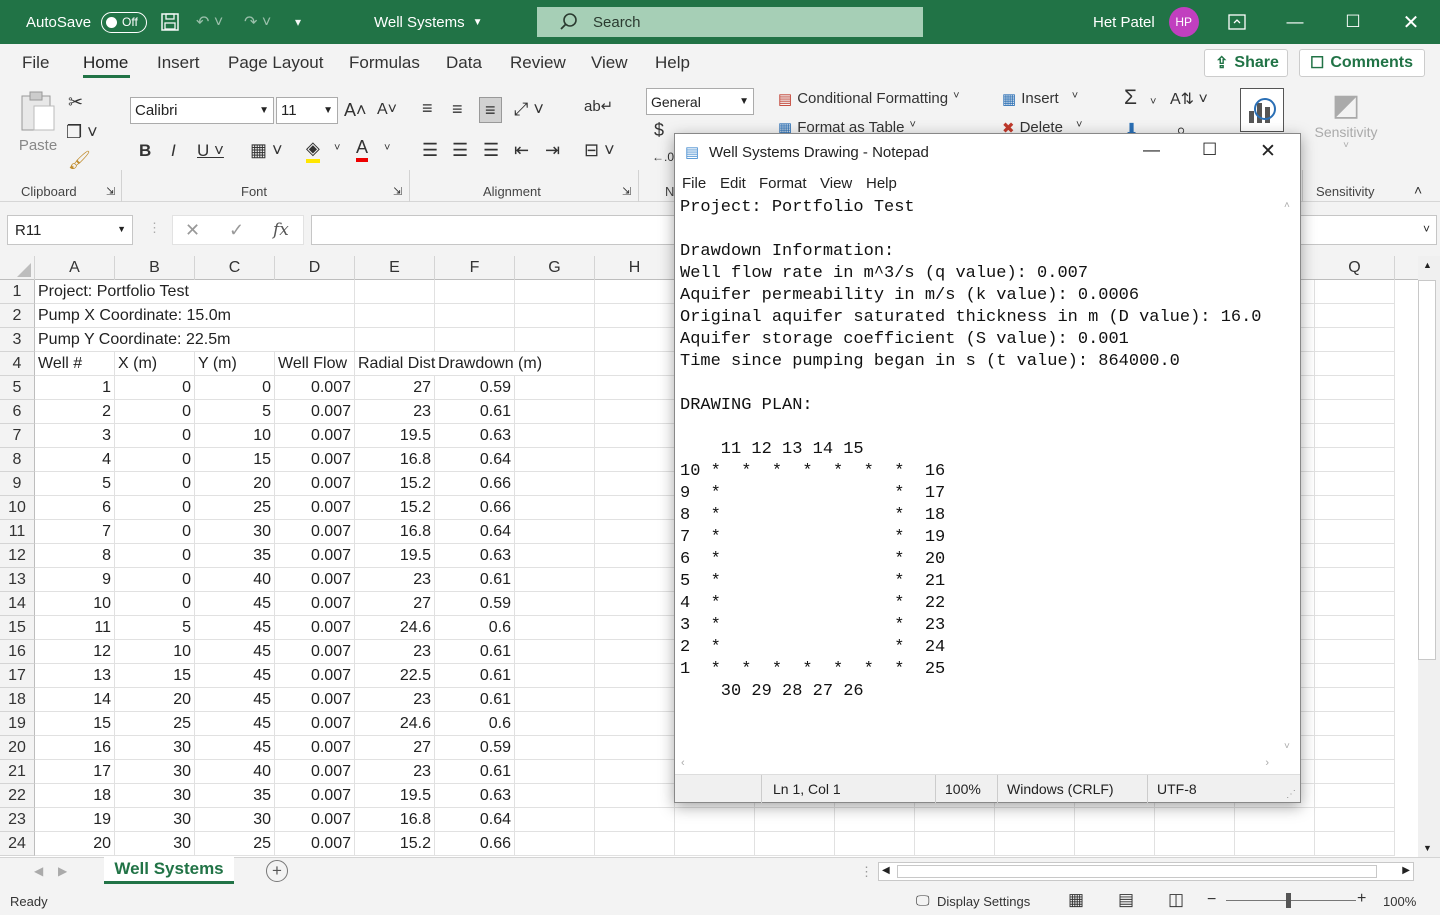  What do you see at coordinates (923, 900) in the screenshot?
I see `display-settings-icon: 🖵` at bounding box center [923, 900].